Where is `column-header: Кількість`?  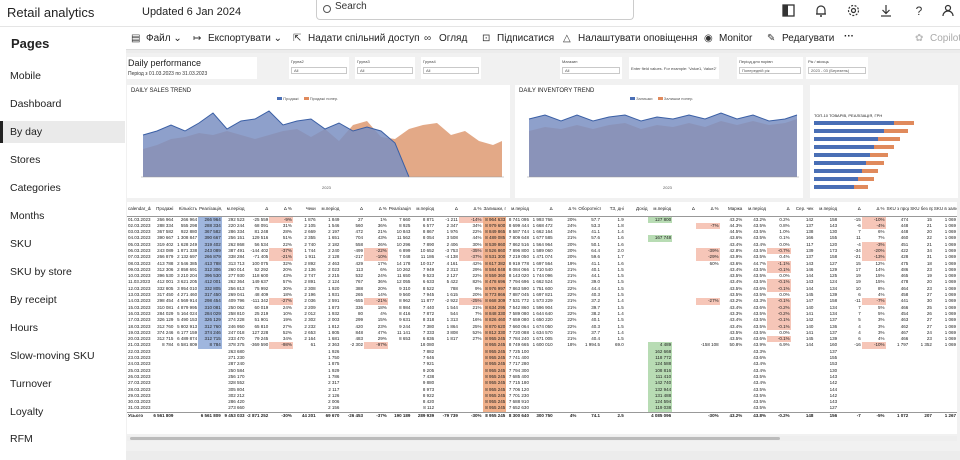
column-header: Кількість is located at coordinates (186, 209).